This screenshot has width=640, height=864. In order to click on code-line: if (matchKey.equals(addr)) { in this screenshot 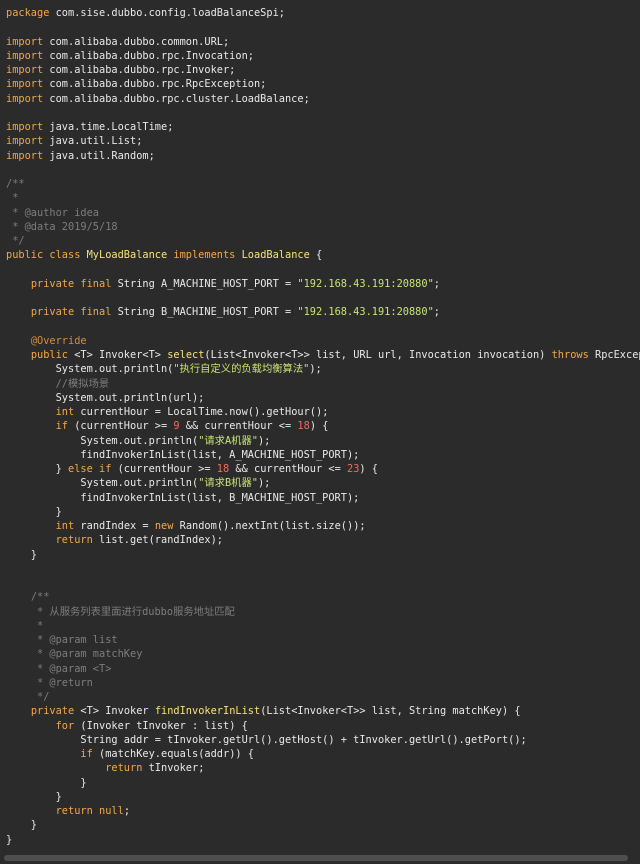, I will do `click(323, 754)`.